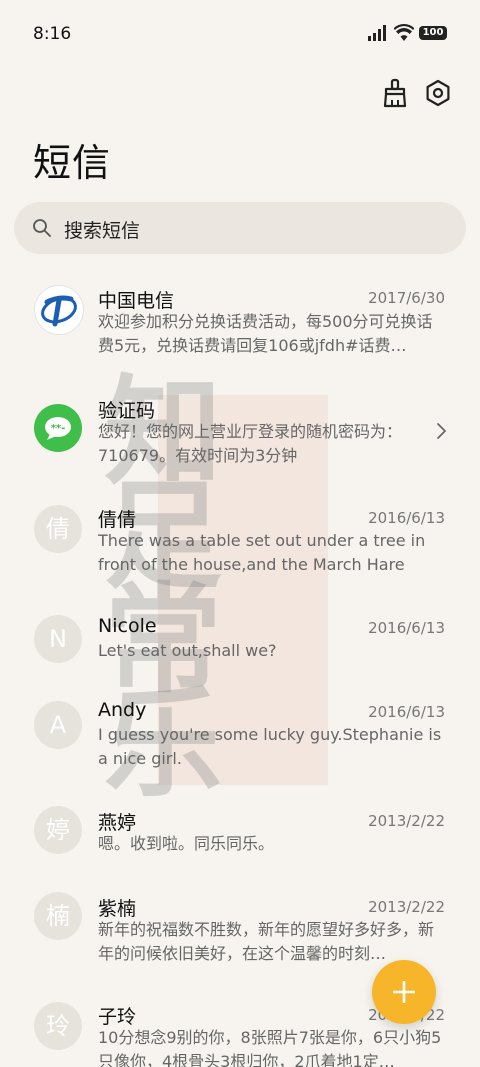 The width and height of the screenshot is (480, 1067). Describe the element at coordinates (117, 520) in the screenshot. I see `conversation-name: 倩倩` at that location.